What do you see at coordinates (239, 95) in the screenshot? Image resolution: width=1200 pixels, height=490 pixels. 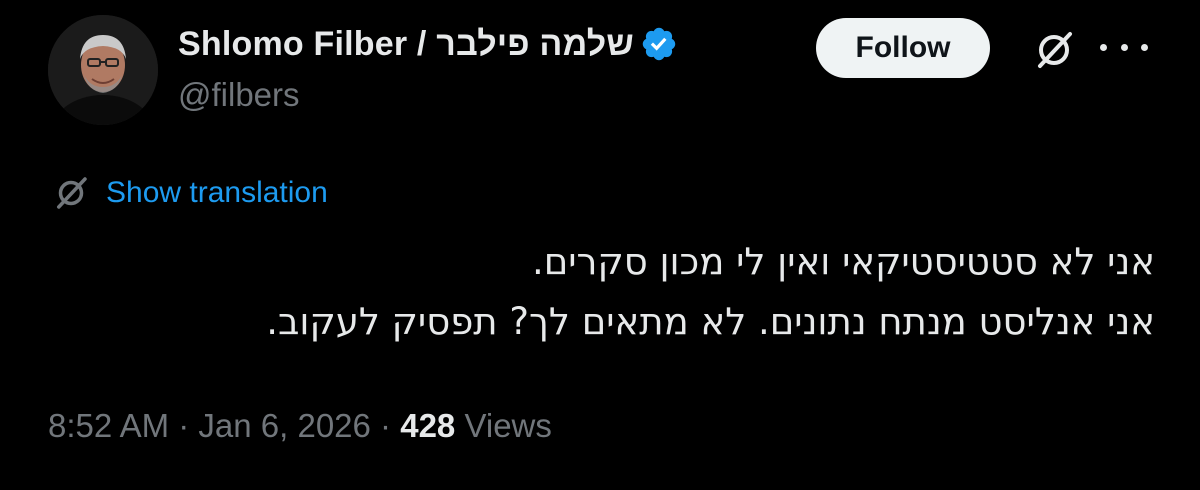 I see `author-handle: @filbers` at bounding box center [239, 95].